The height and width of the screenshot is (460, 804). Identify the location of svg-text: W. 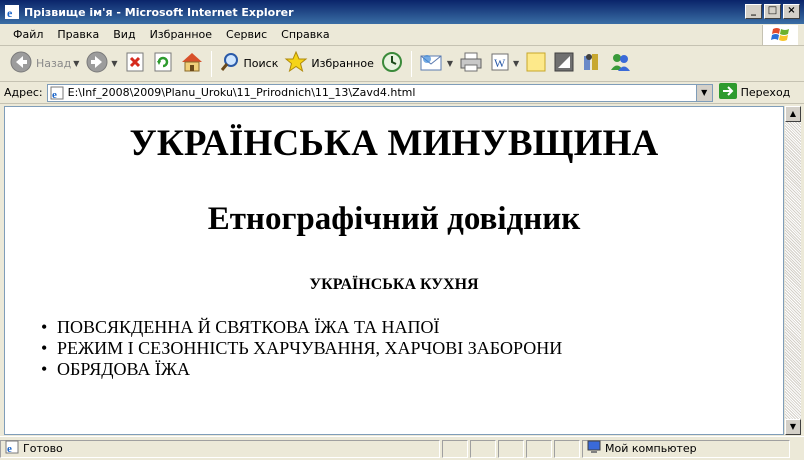
(500, 63).